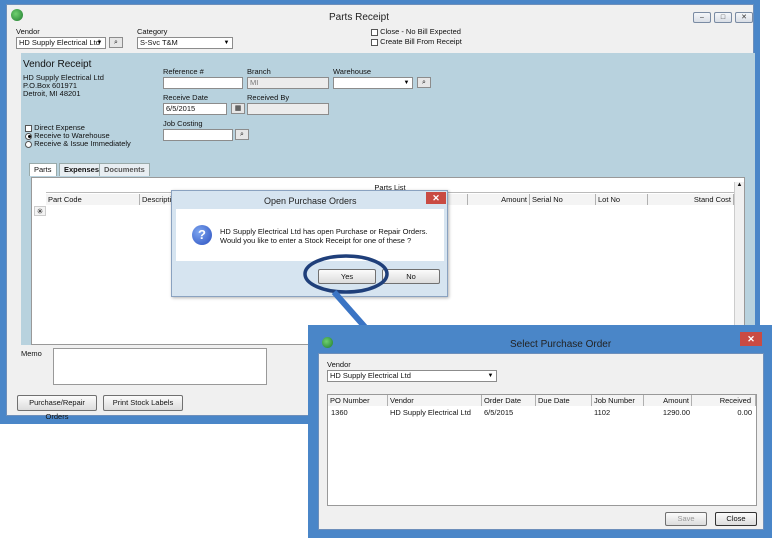 Image resolution: width=772 pixels, height=538 pixels. I want to click on row-due-date, so click(564, 413).